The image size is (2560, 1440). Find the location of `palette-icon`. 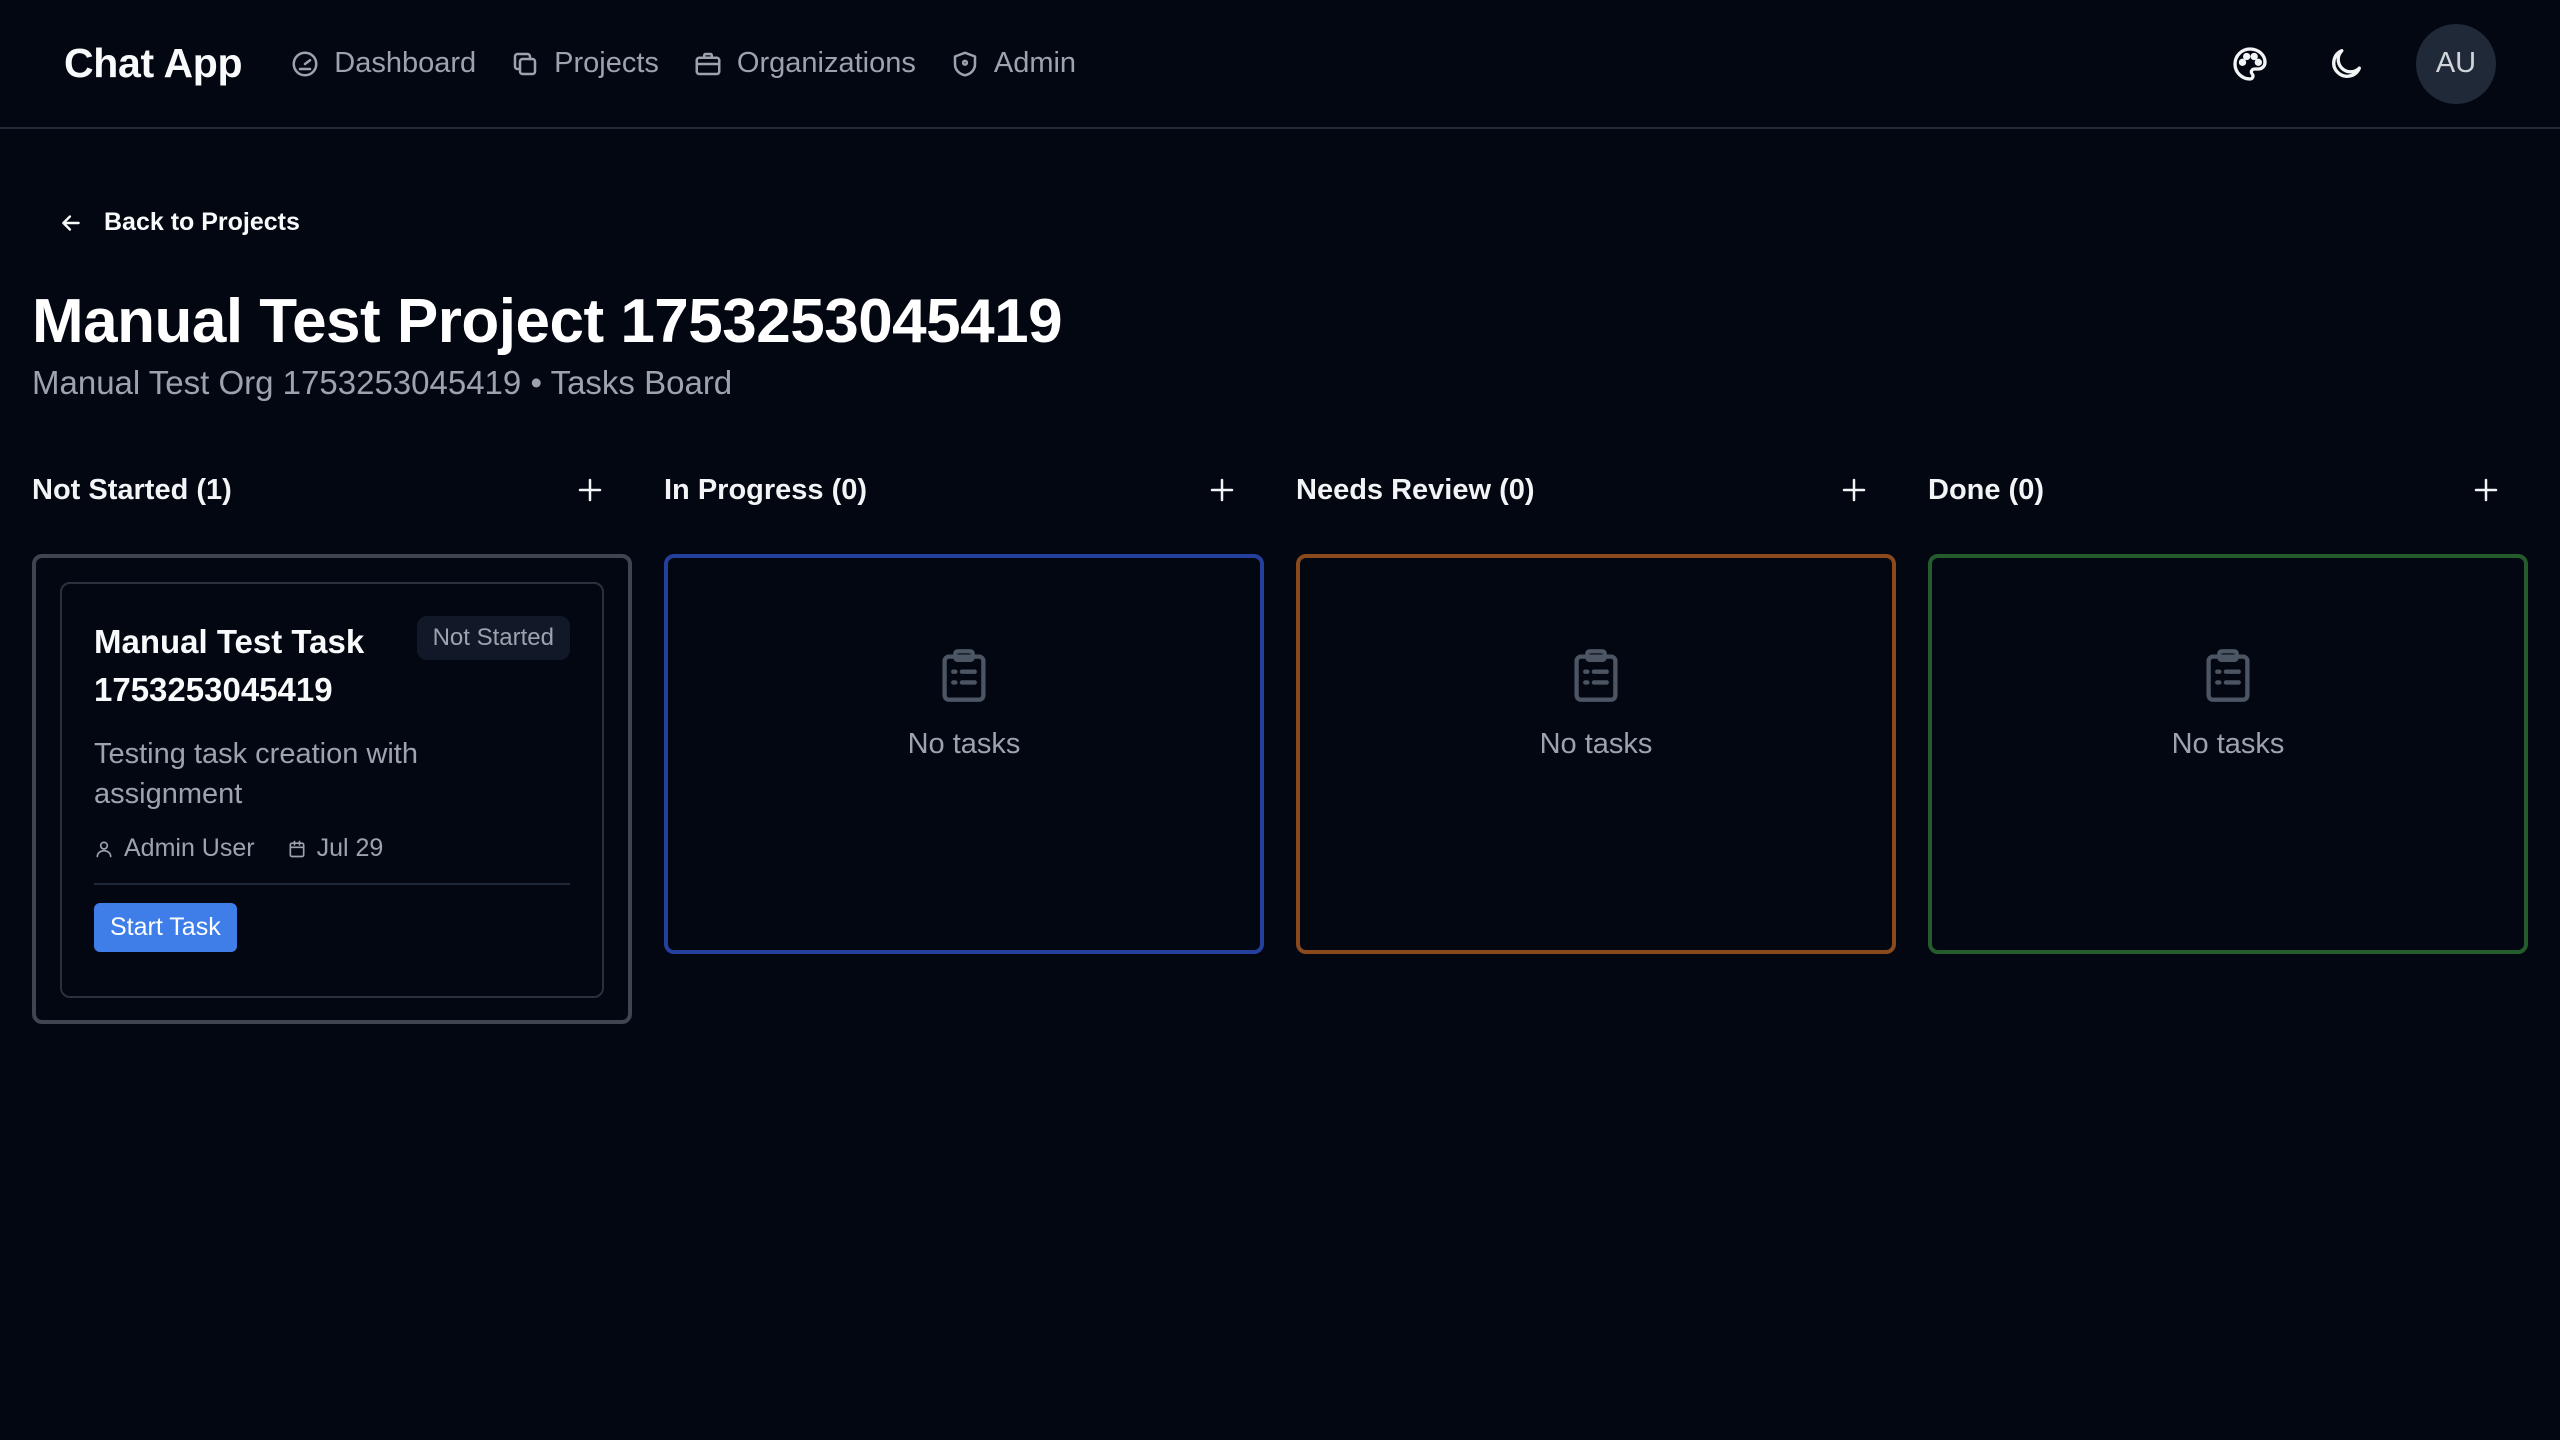

palette-icon is located at coordinates (2250, 63).